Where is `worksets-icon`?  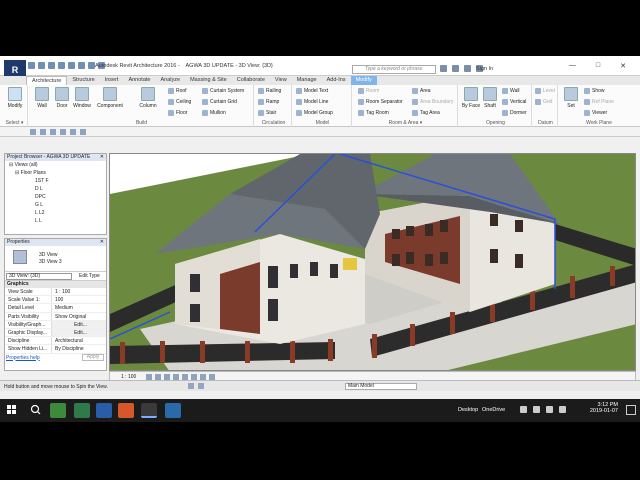
worksets-icon is located at coordinates (191, 386).